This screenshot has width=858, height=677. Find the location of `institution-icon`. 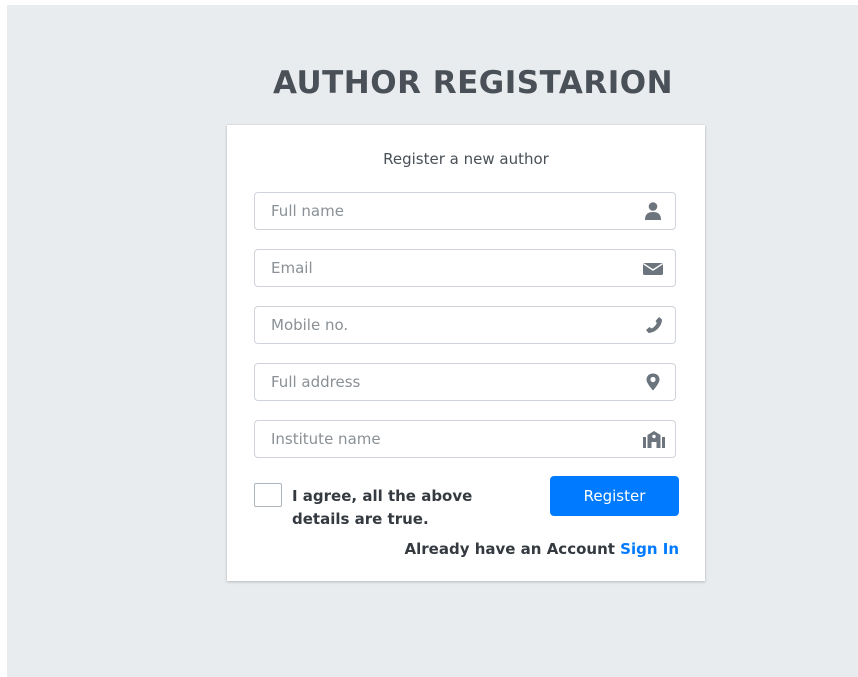

institution-icon is located at coordinates (654, 439).